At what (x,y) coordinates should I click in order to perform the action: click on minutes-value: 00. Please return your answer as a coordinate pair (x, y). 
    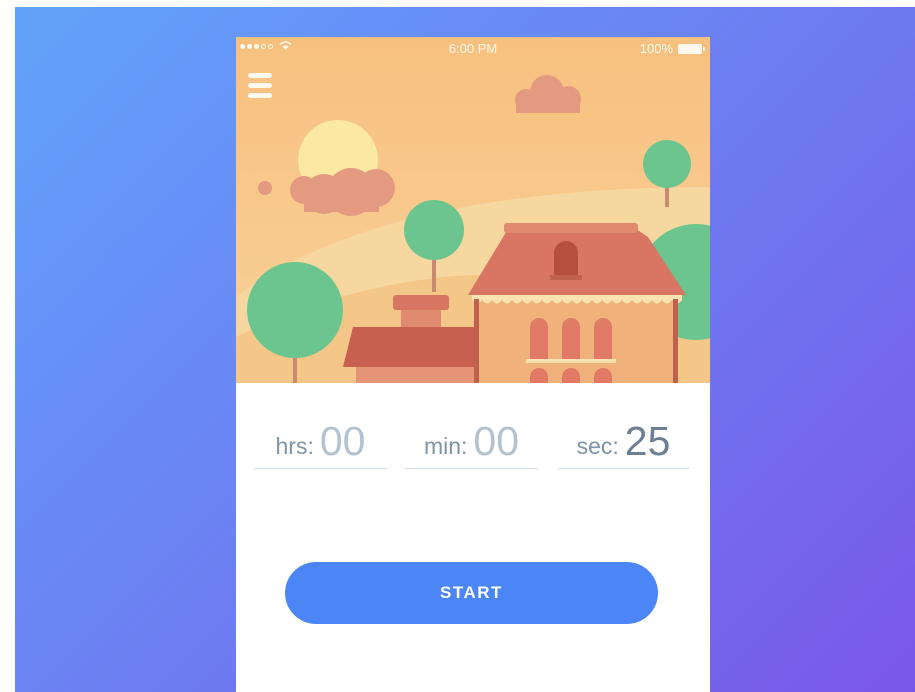
    Looking at the image, I should click on (496, 441).